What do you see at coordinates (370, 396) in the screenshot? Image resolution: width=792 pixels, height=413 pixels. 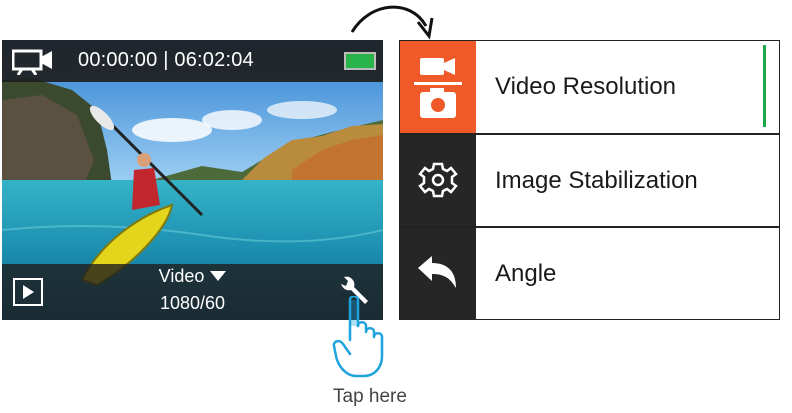 I see `tap-here-label: Tap here` at bounding box center [370, 396].